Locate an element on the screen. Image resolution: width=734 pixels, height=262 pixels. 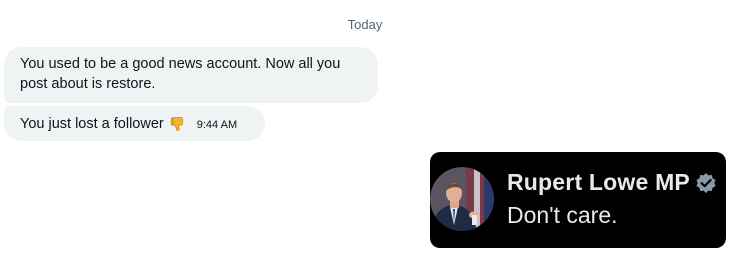
thumbs-down-icon is located at coordinates (177, 124).